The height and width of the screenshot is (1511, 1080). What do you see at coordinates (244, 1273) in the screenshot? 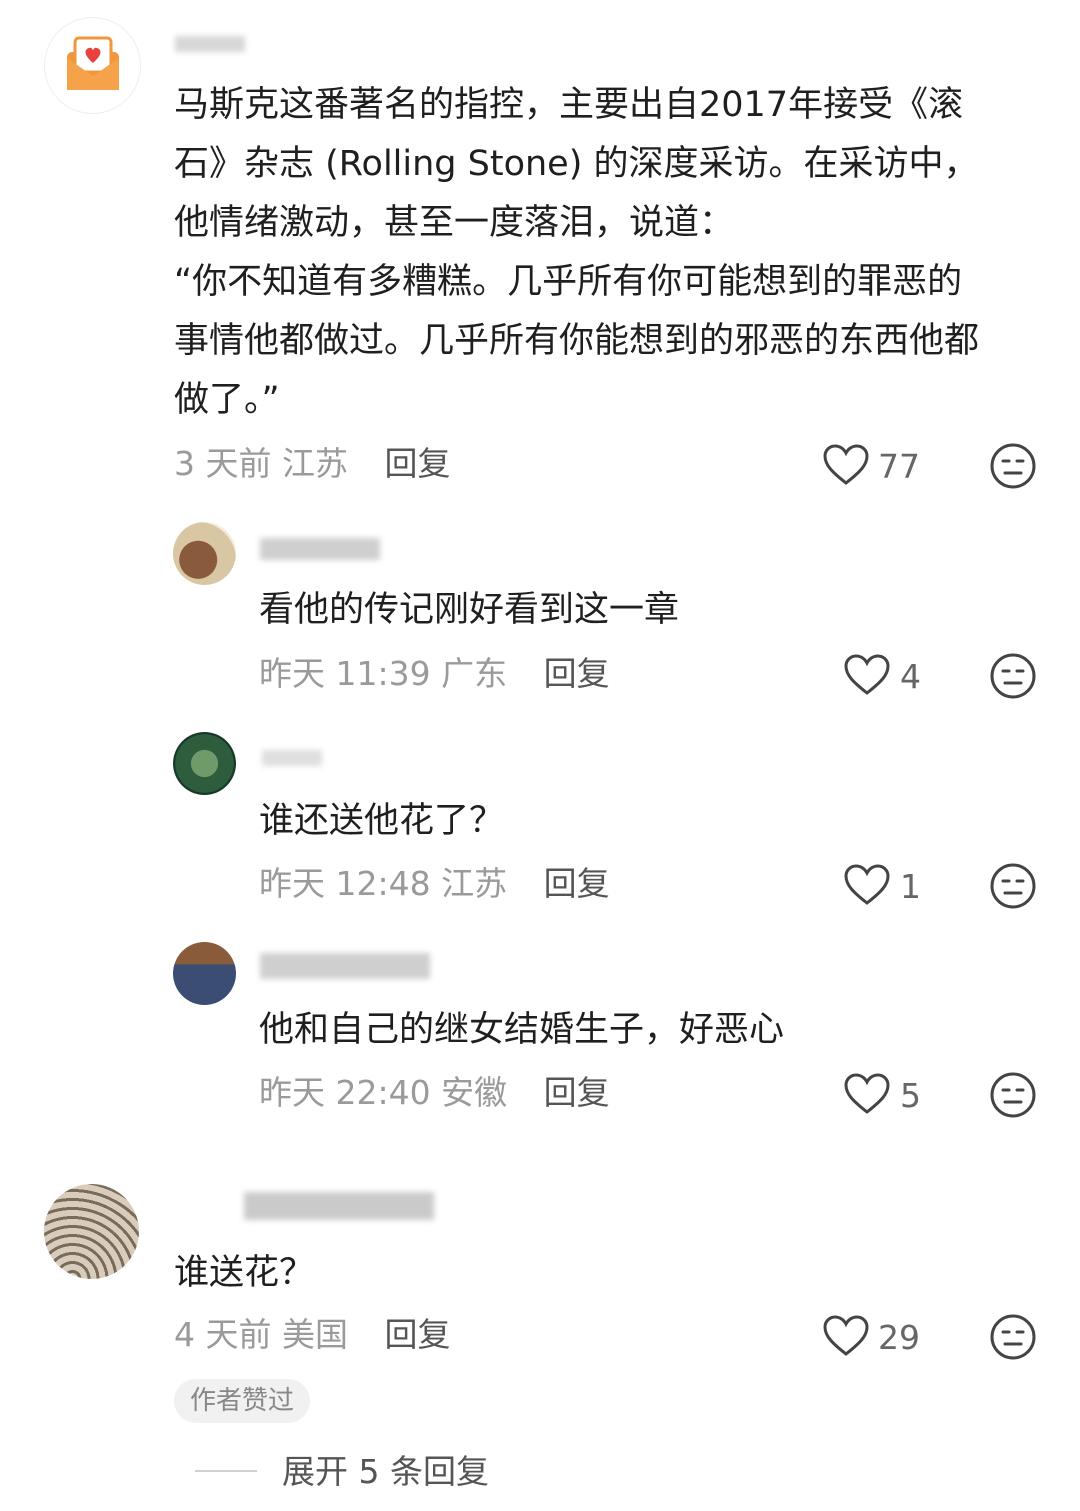
I see `comment-text: 谁送花？` at bounding box center [244, 1273].